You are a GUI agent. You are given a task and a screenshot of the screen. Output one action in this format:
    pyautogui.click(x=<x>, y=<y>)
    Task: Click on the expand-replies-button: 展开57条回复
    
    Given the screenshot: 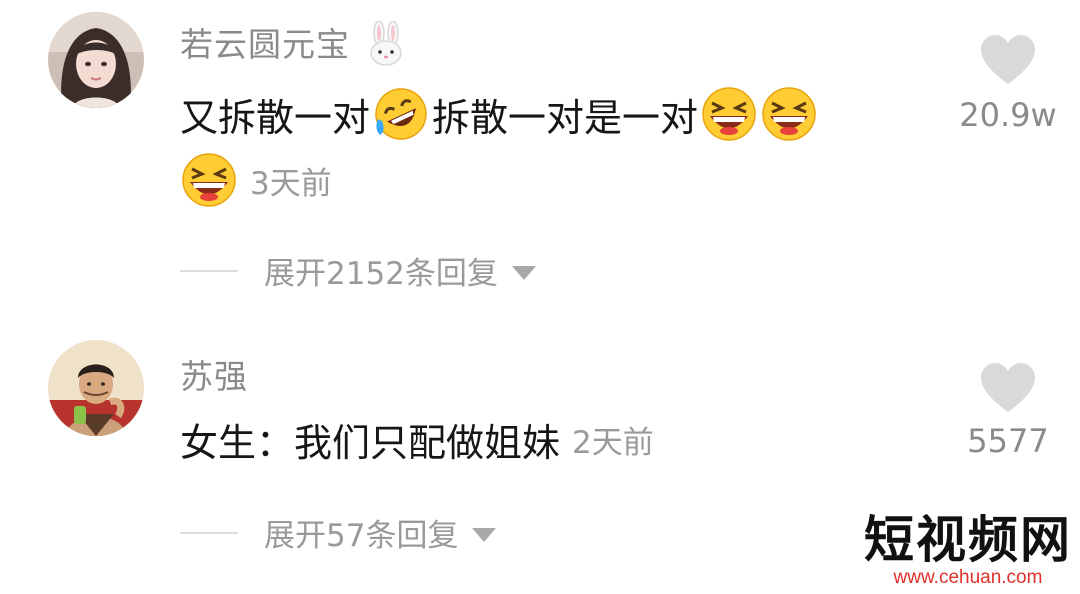 What is the action you would take?
    pyautogui.click(x=338, y=532)
    